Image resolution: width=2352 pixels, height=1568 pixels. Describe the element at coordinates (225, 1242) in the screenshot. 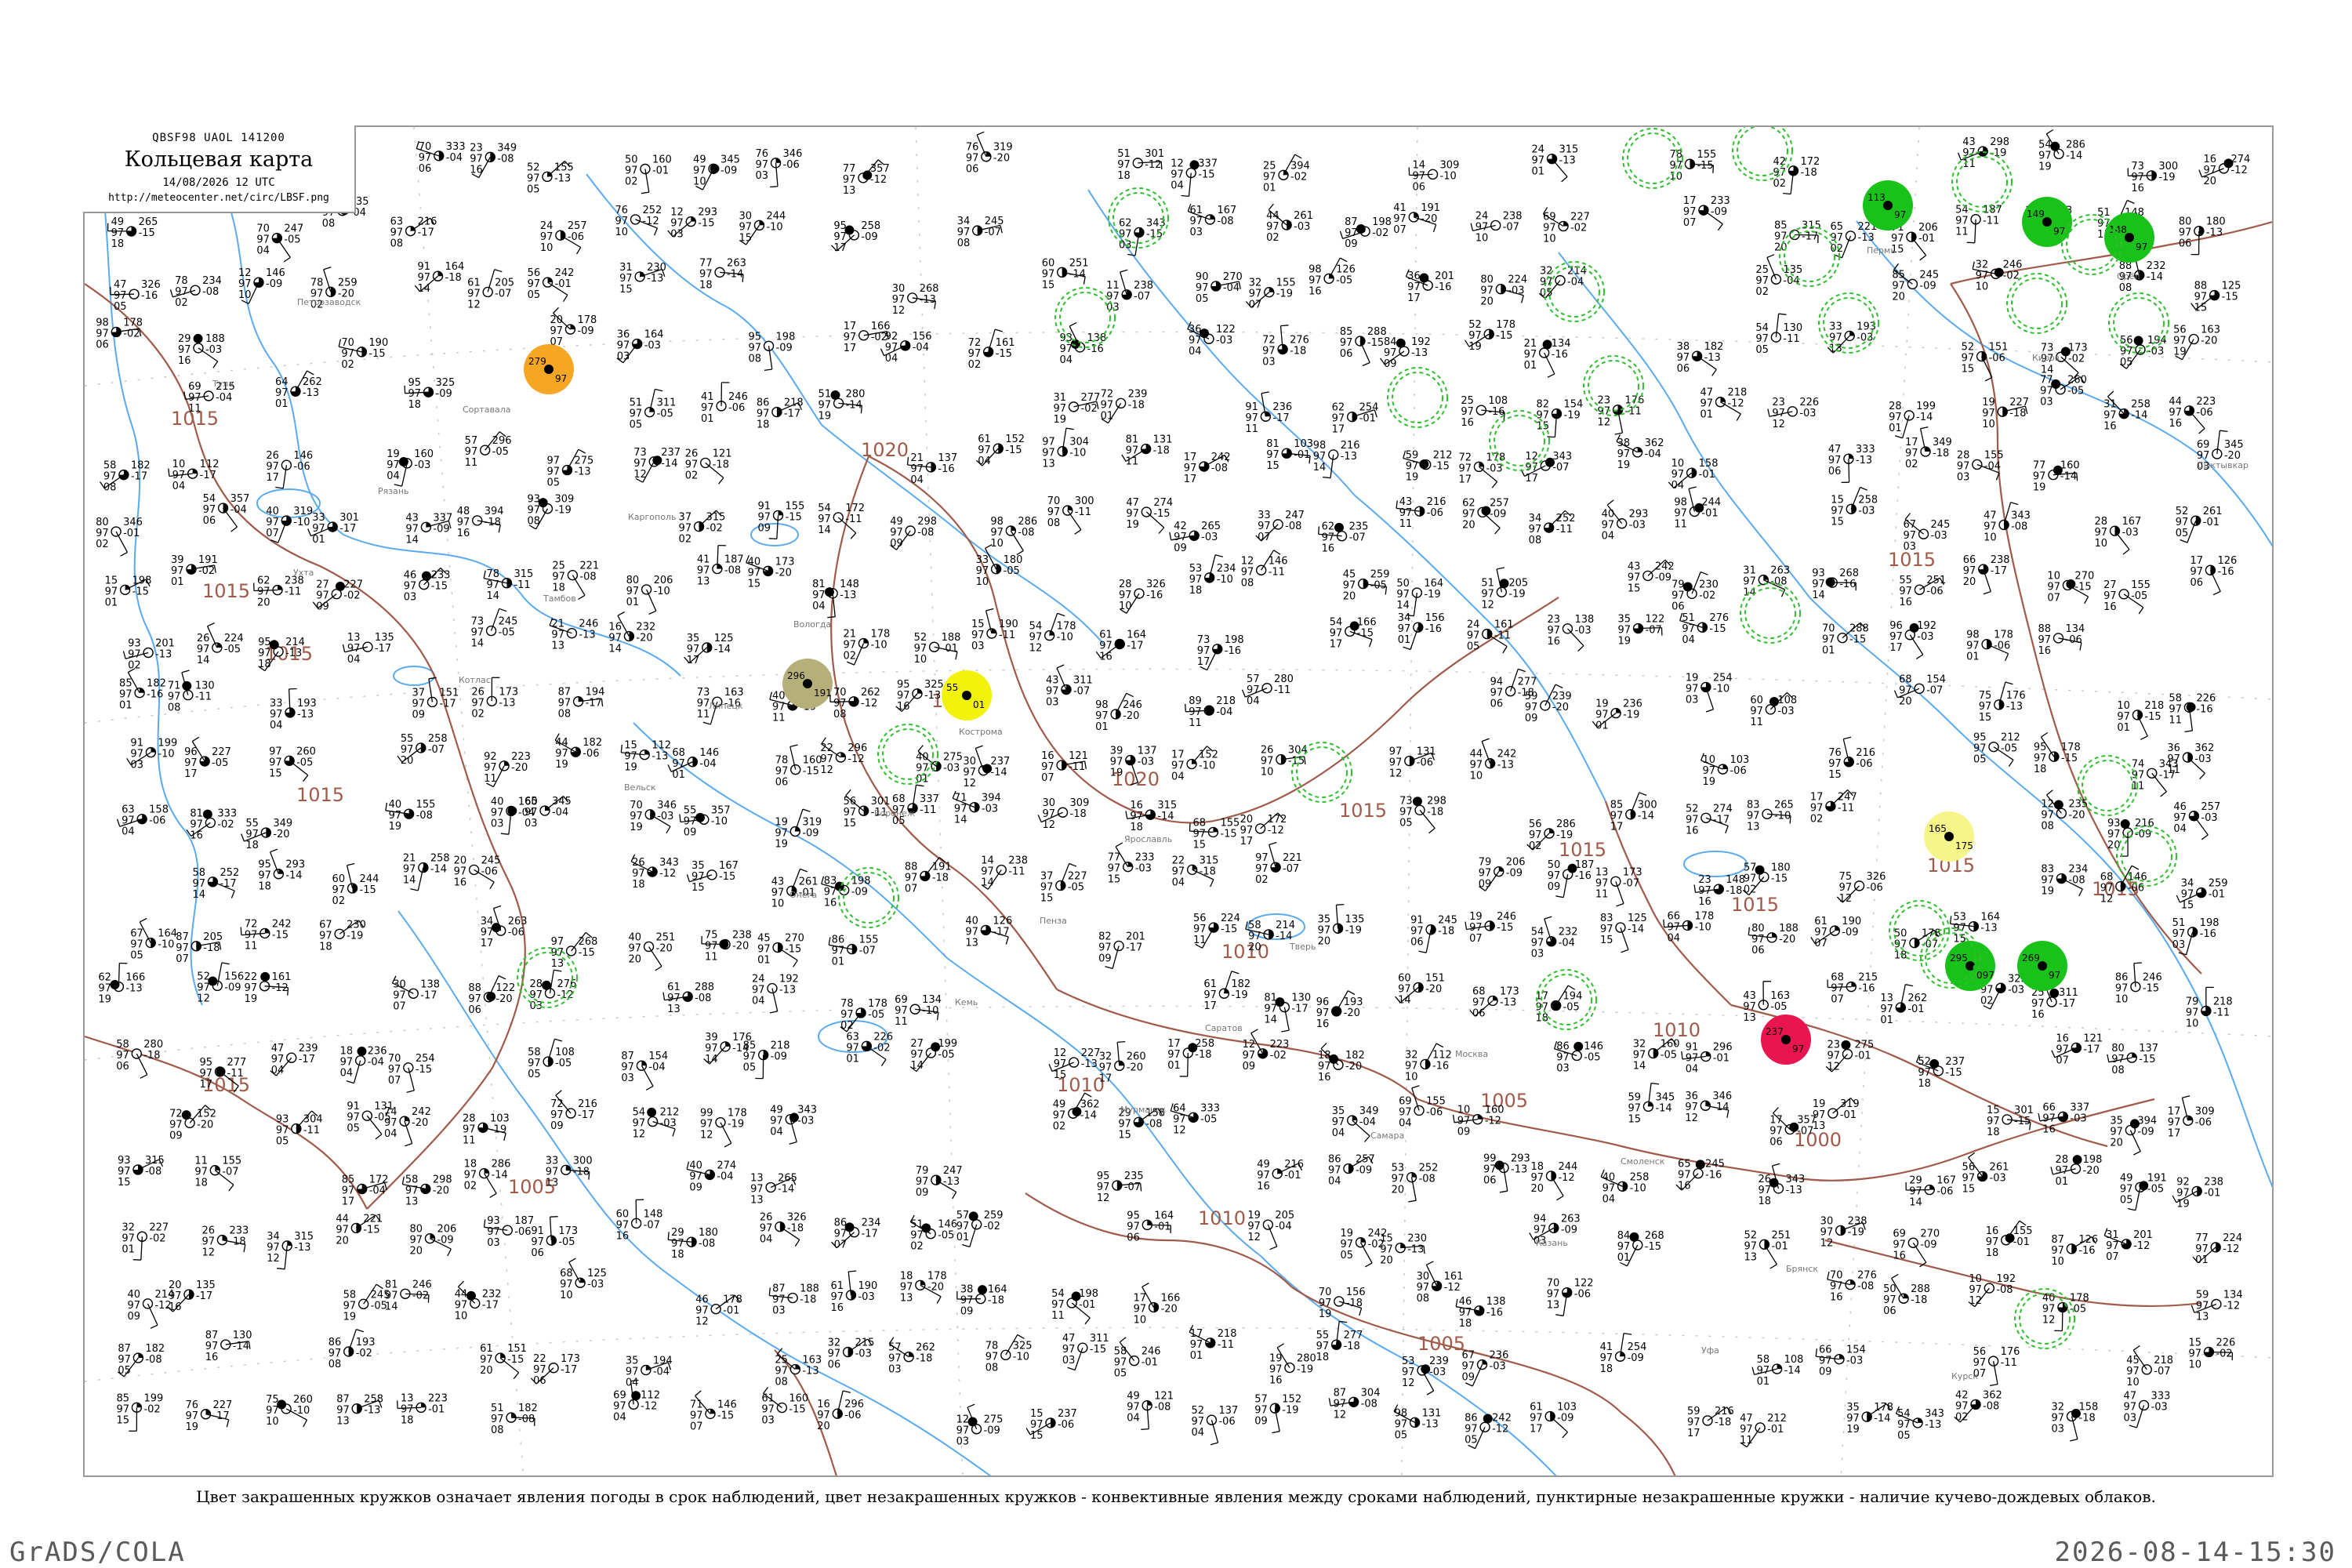

I see `station-plot: 233 269712-18` at that location.